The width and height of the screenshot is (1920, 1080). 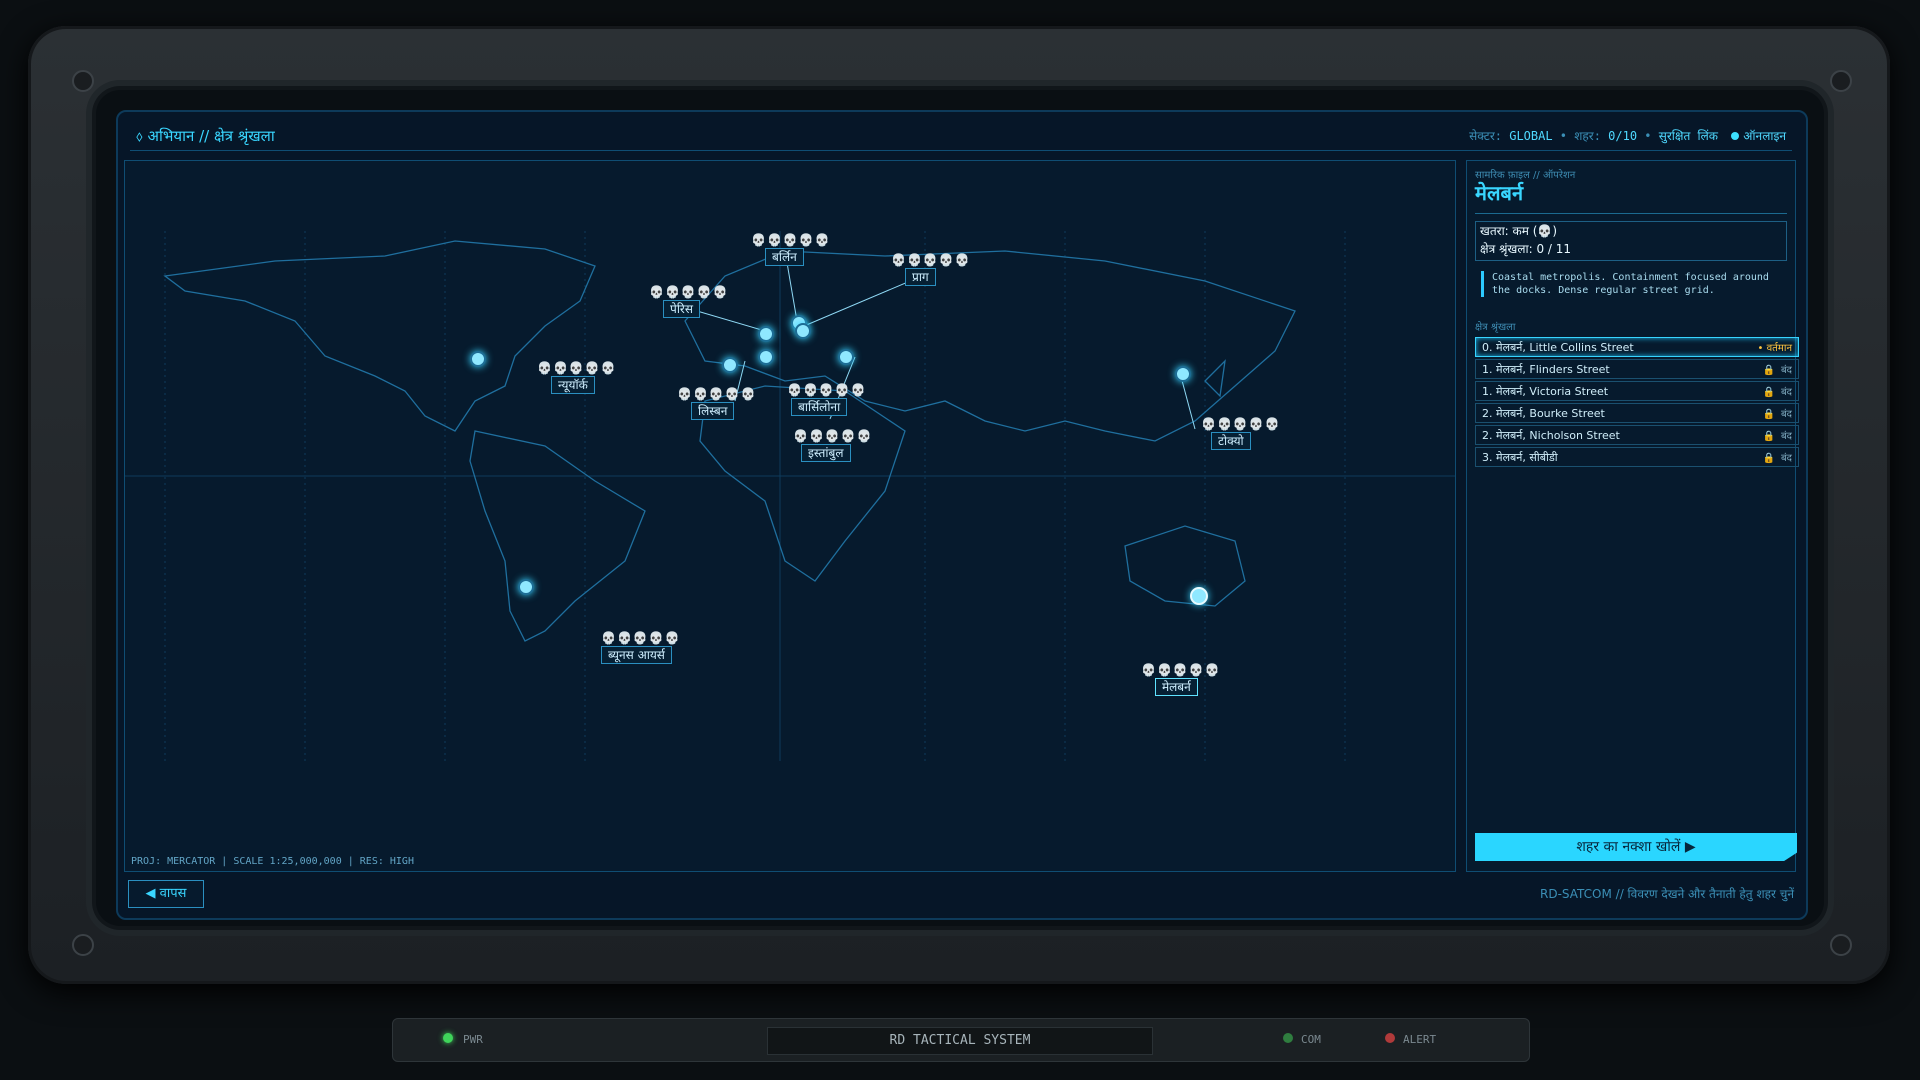 I want to click on threat-rating-newyork: 💀💀💀💀💀, so click(x=577, y=368).